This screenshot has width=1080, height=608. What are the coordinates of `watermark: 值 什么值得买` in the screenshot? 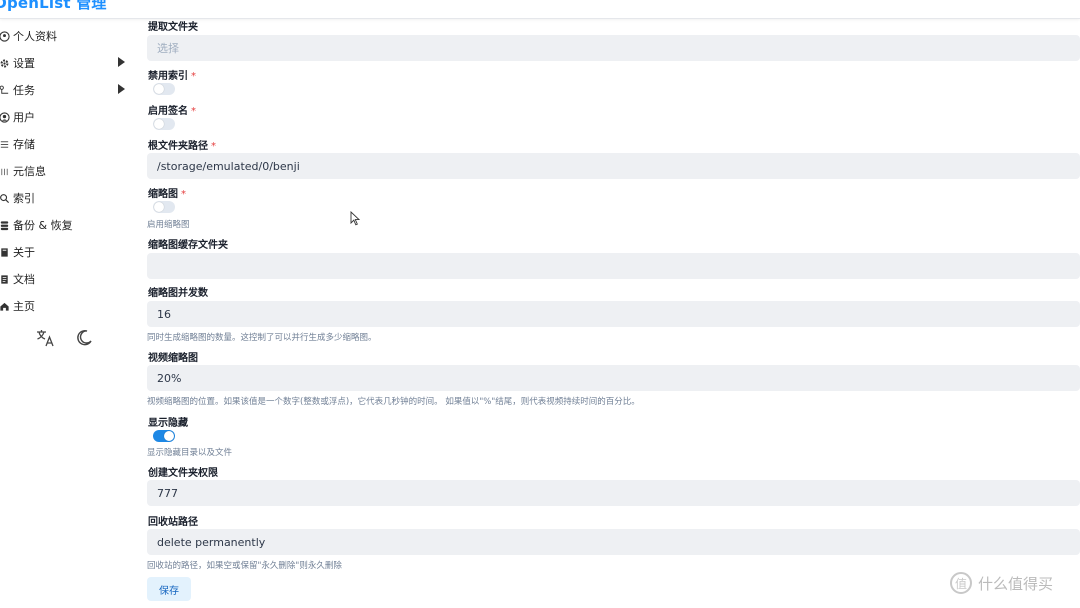 It's located at (1001, 583).